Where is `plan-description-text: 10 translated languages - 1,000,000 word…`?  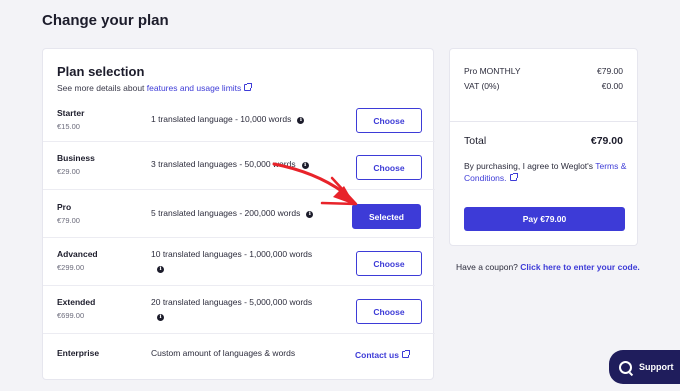 plan-description-text: 10 translated languages - 1,000,000 word… is located at coordinates (232, 254).